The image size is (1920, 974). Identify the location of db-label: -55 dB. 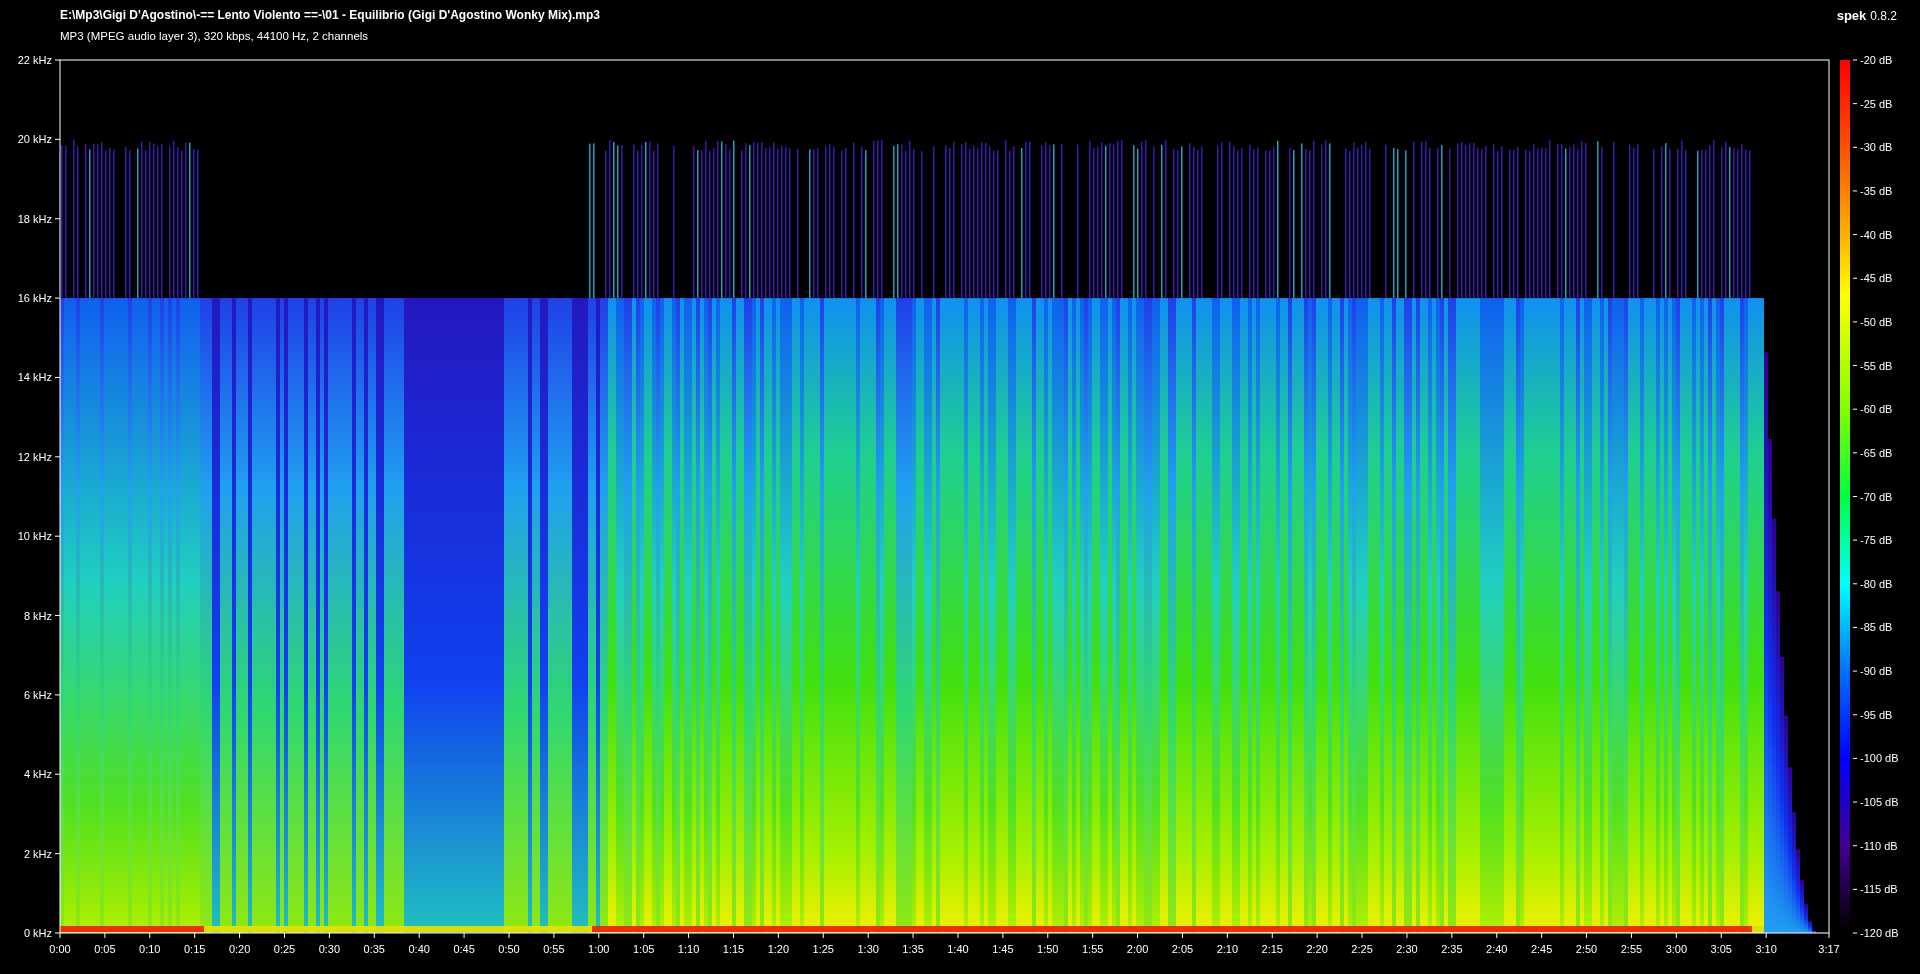
(1876, 365).